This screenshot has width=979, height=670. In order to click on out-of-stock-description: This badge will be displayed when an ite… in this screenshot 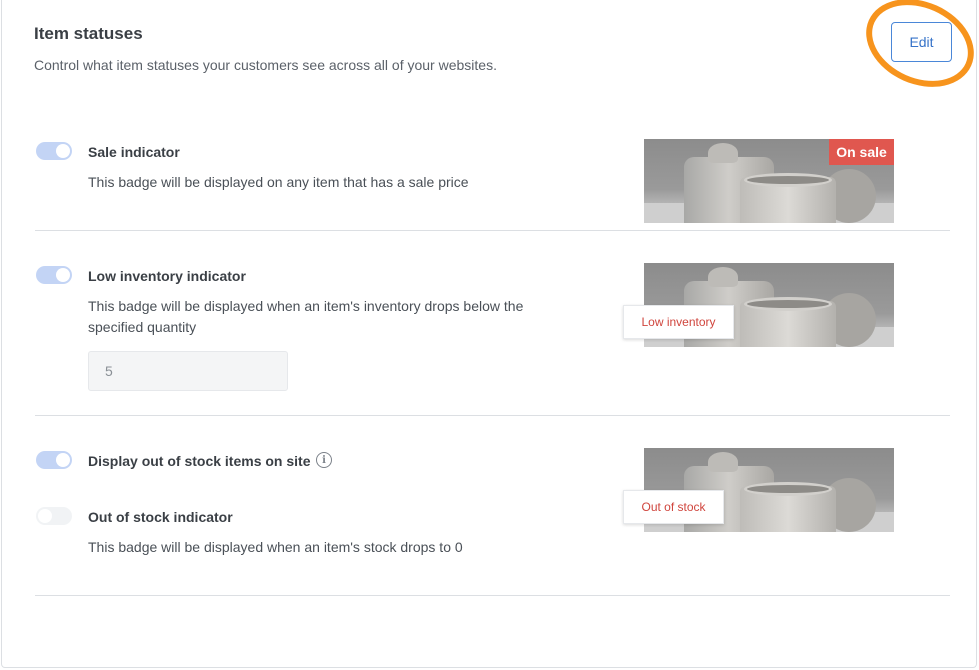, I will do `click(275, 547)`.